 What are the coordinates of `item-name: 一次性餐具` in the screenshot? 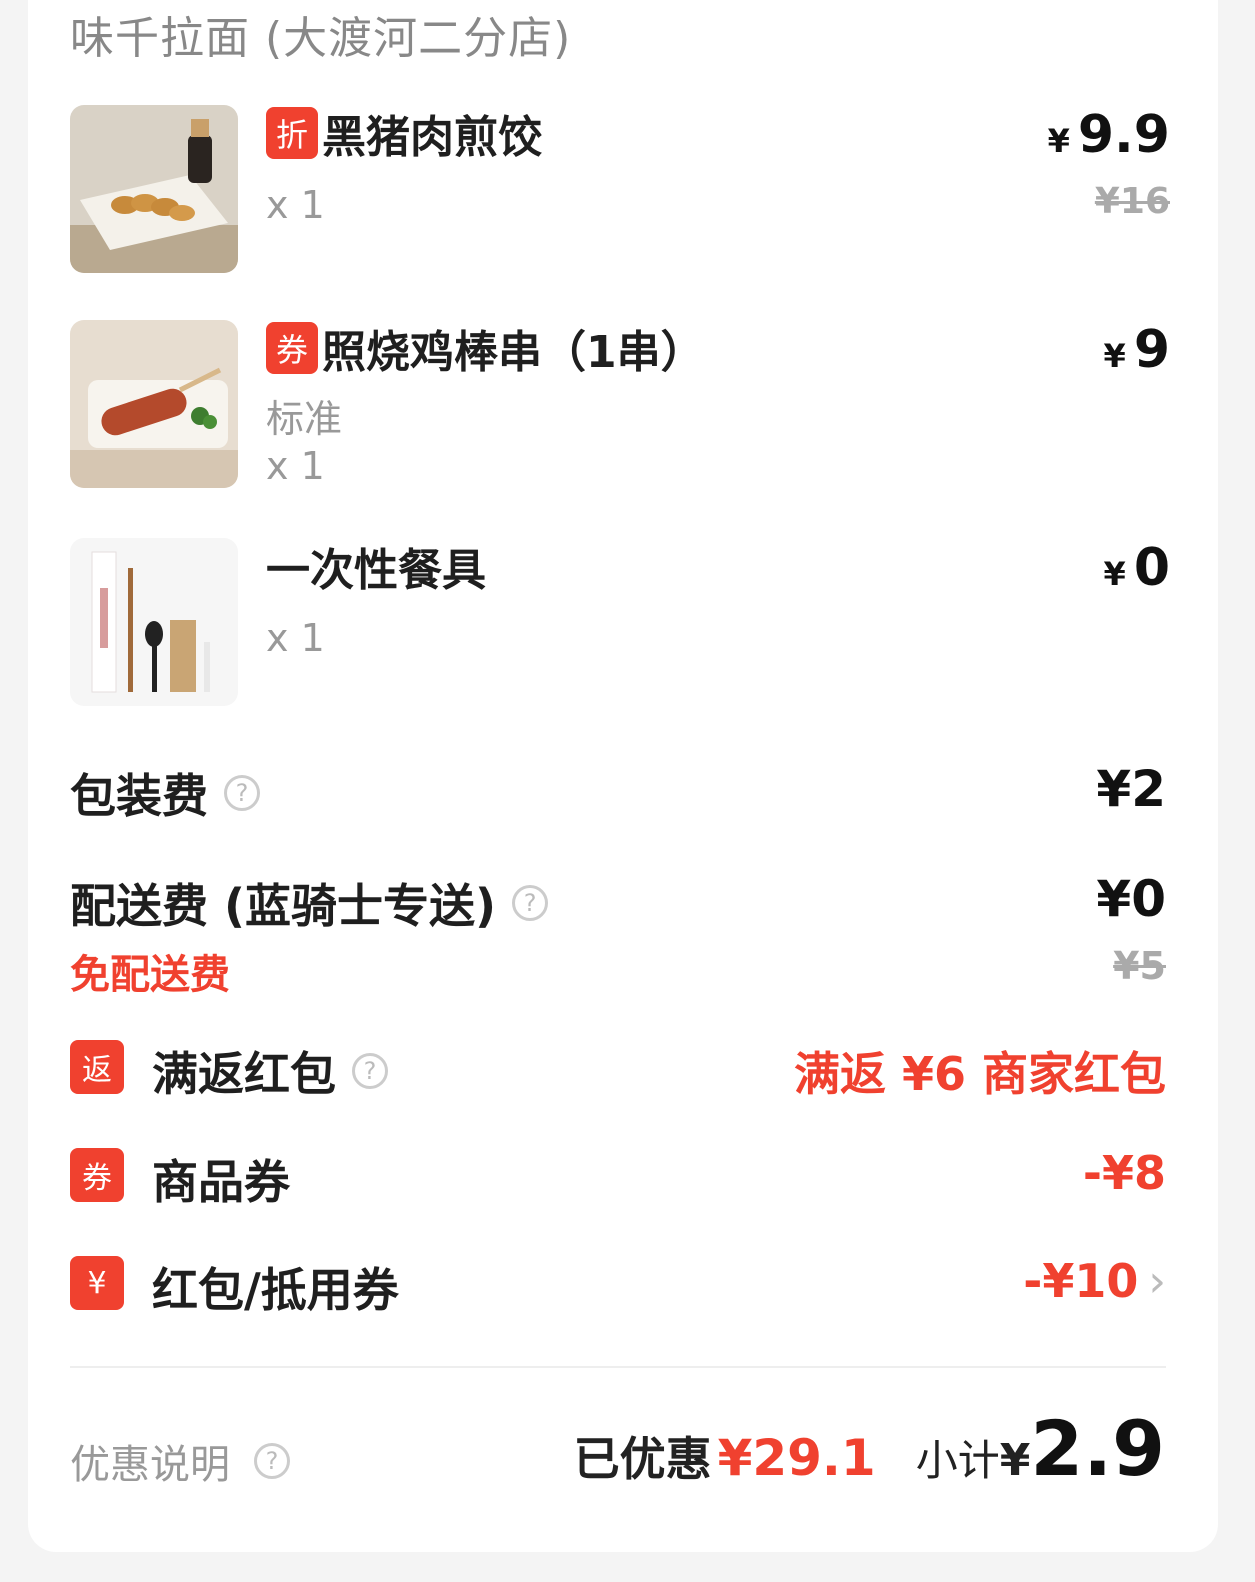 It's located at (376, 570).